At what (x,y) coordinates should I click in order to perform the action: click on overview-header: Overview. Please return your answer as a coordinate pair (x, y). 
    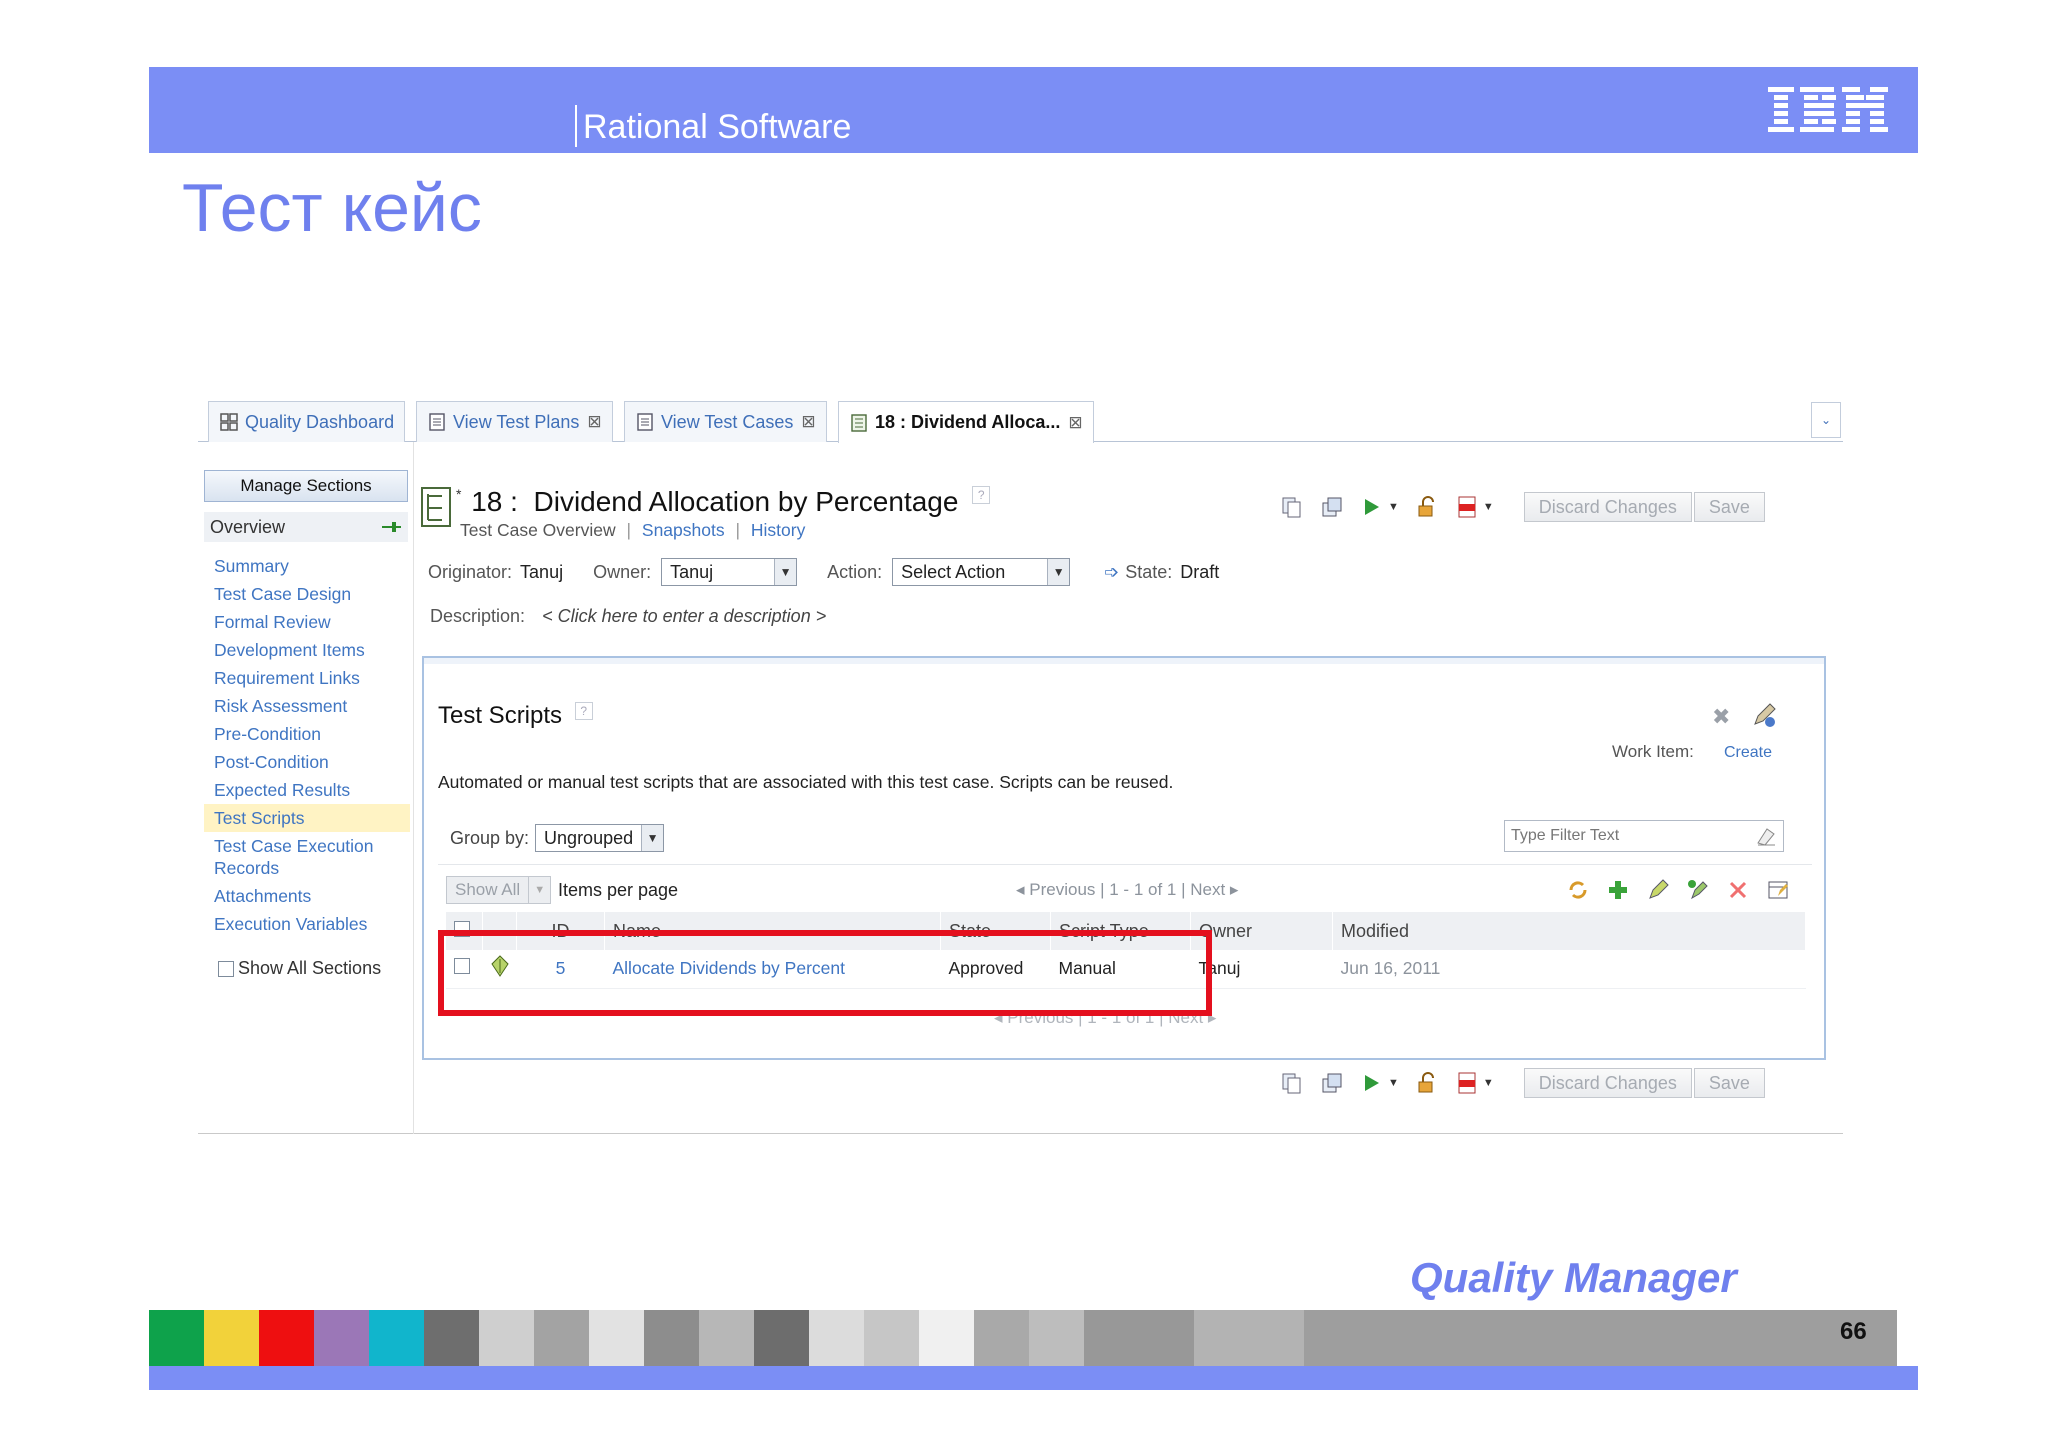
    Looking at the image, I should click on (306, 527).